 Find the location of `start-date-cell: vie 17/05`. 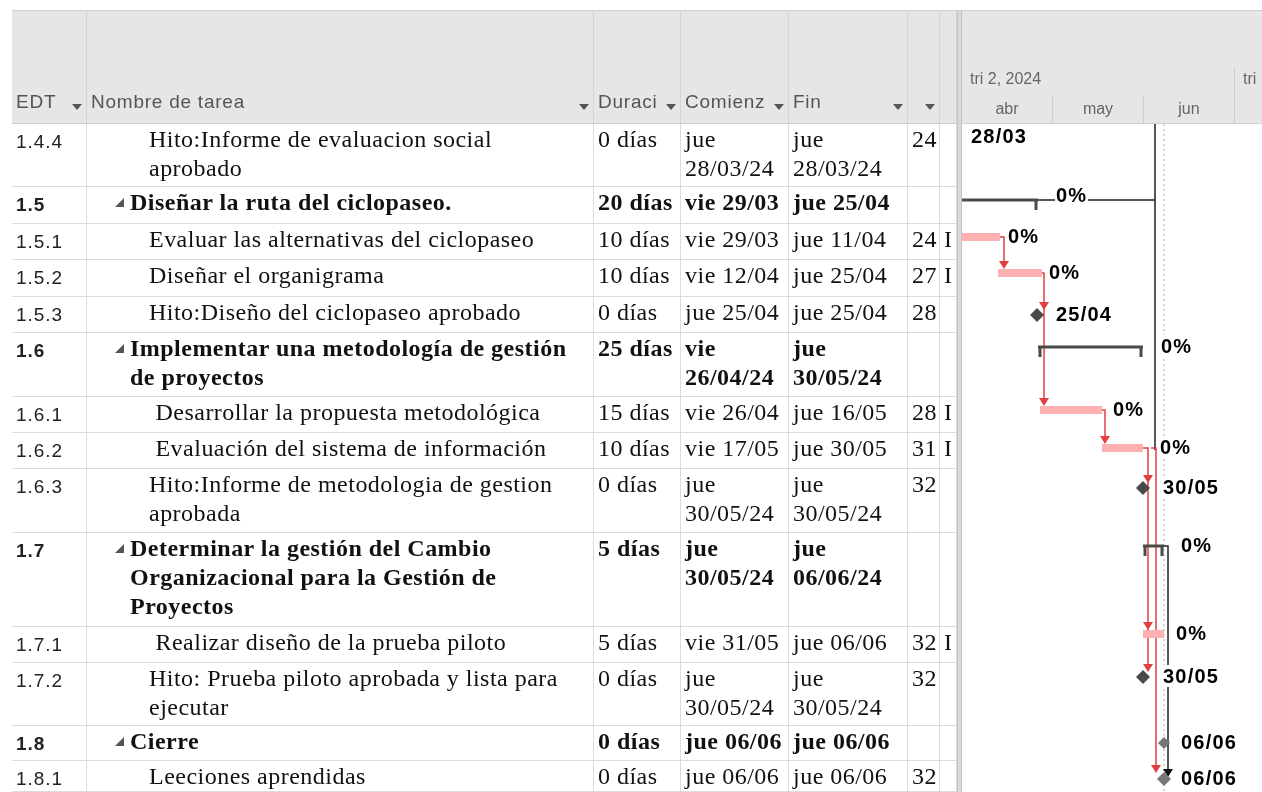

start-date-cell: vie 17/05 is located at coordinates (732, 448).